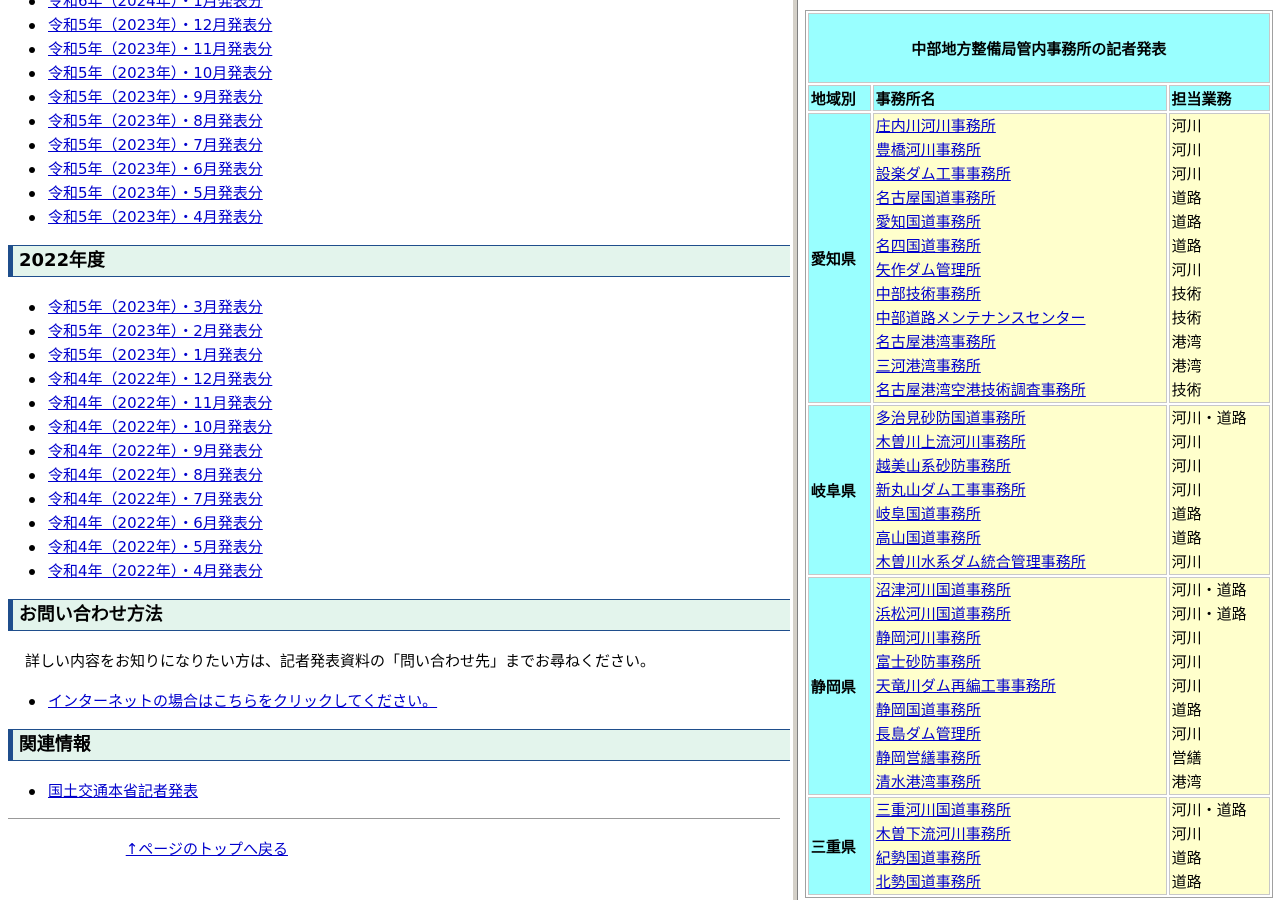 The image size is (1284, 900). What do you see at coordinates (155, 331) in the screenshot?
I see `month-press-link: 令和5年（2023年）・2月発表分` at bounding box center [155, 331].